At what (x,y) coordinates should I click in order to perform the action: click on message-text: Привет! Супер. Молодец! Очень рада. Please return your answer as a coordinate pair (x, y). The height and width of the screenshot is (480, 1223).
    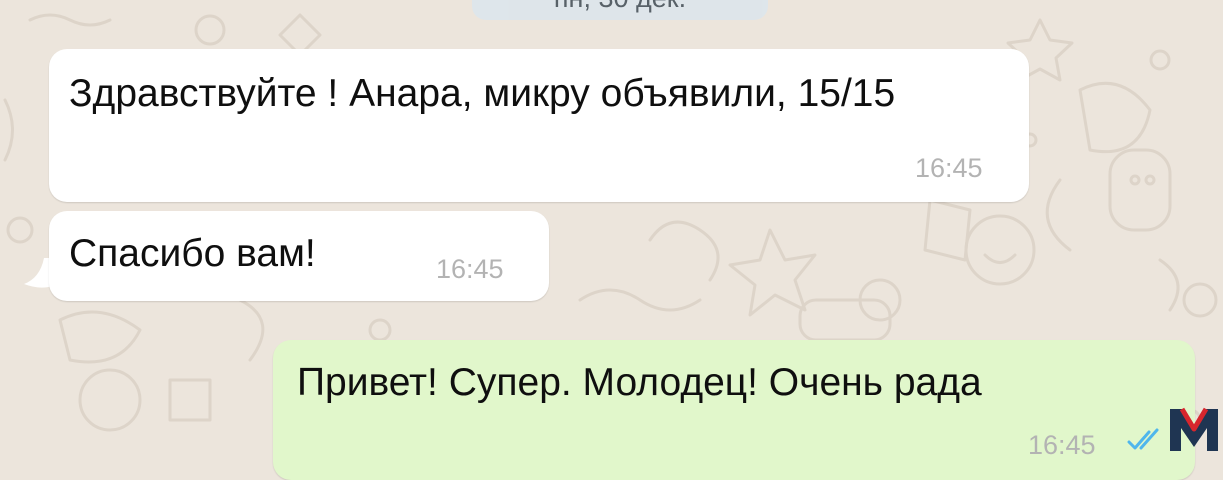
    Looking at the image, I should click on (639, 382).